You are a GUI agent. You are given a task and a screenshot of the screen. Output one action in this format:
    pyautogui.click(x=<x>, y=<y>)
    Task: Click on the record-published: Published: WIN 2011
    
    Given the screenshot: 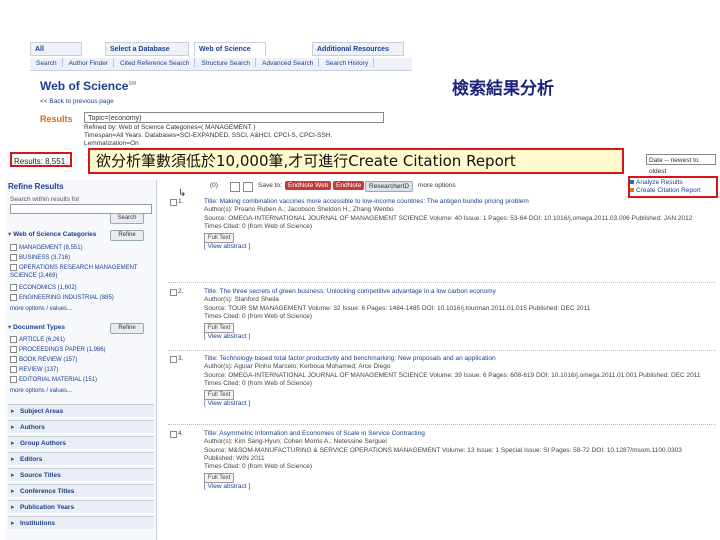 What is the action you would take?
    pyautogui.click(x=234, y=458)
    